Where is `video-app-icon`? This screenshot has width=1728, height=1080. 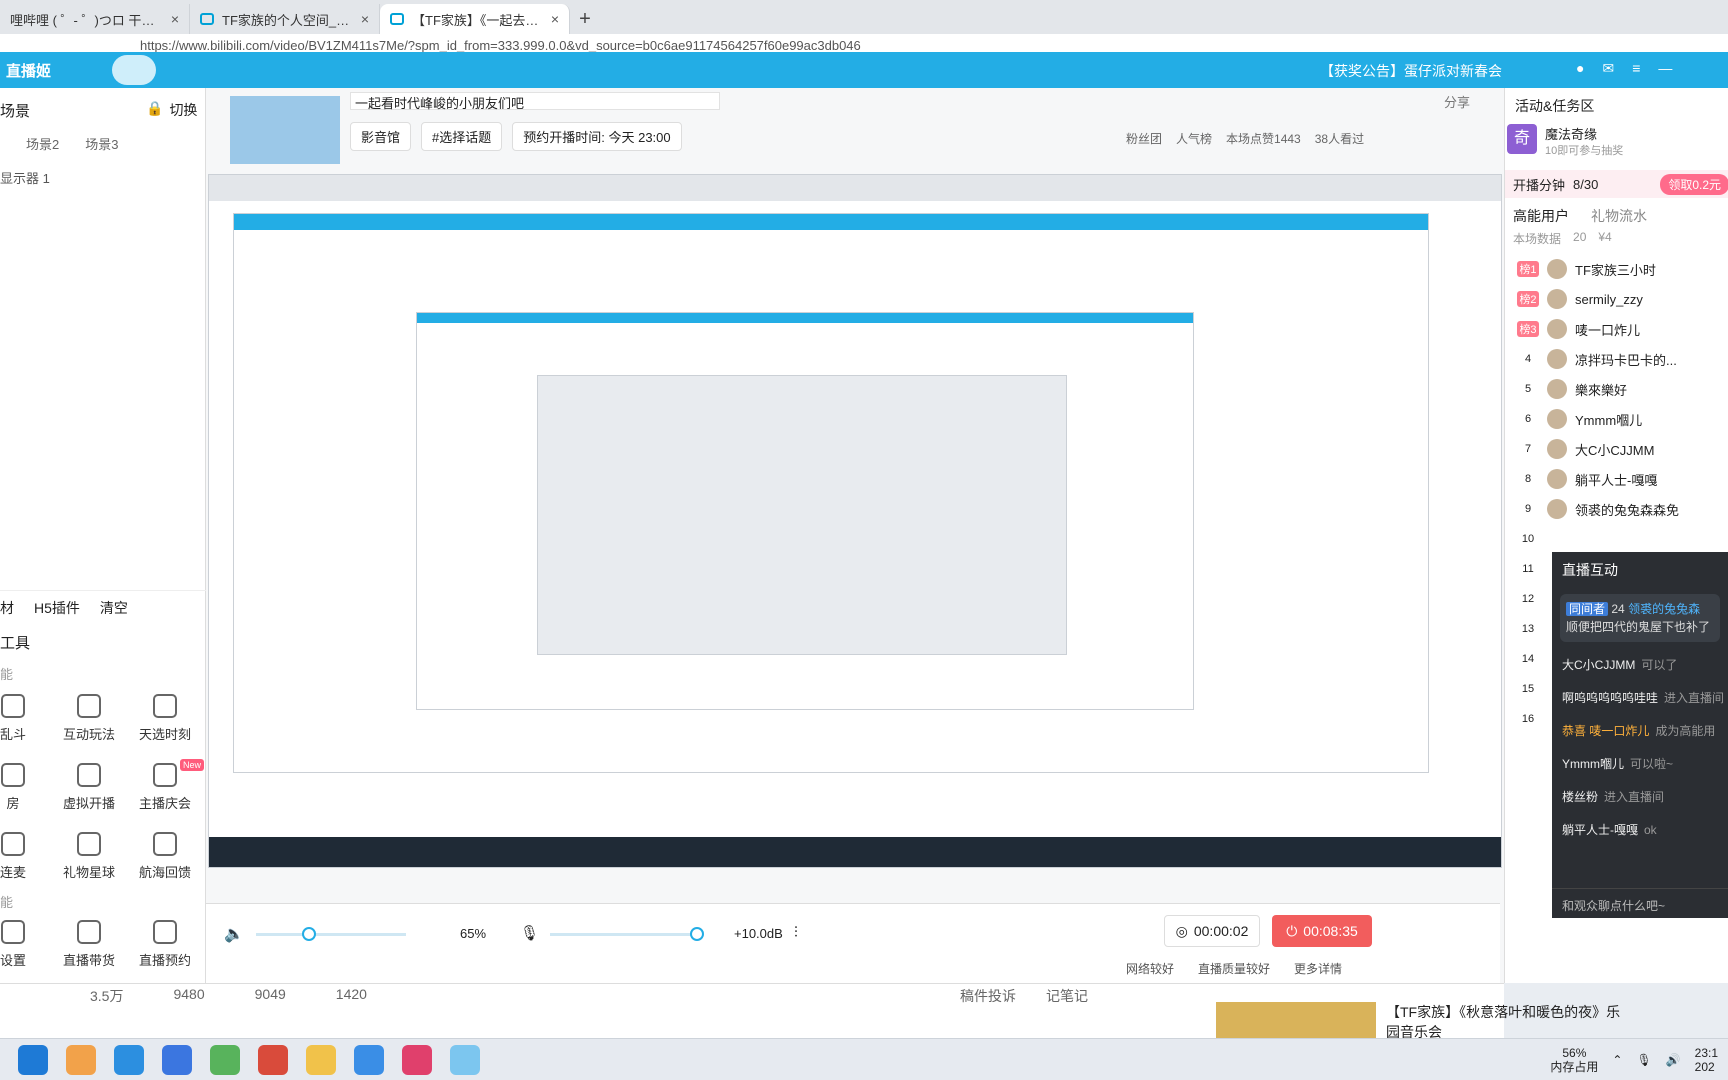 video-app-icon is located at coordinates (417, 1059).